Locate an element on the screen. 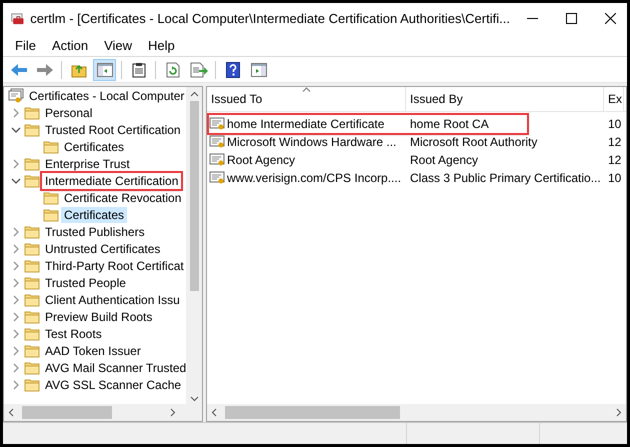  tree-item: Enterprise Trust is located at coordinates (87, 164).